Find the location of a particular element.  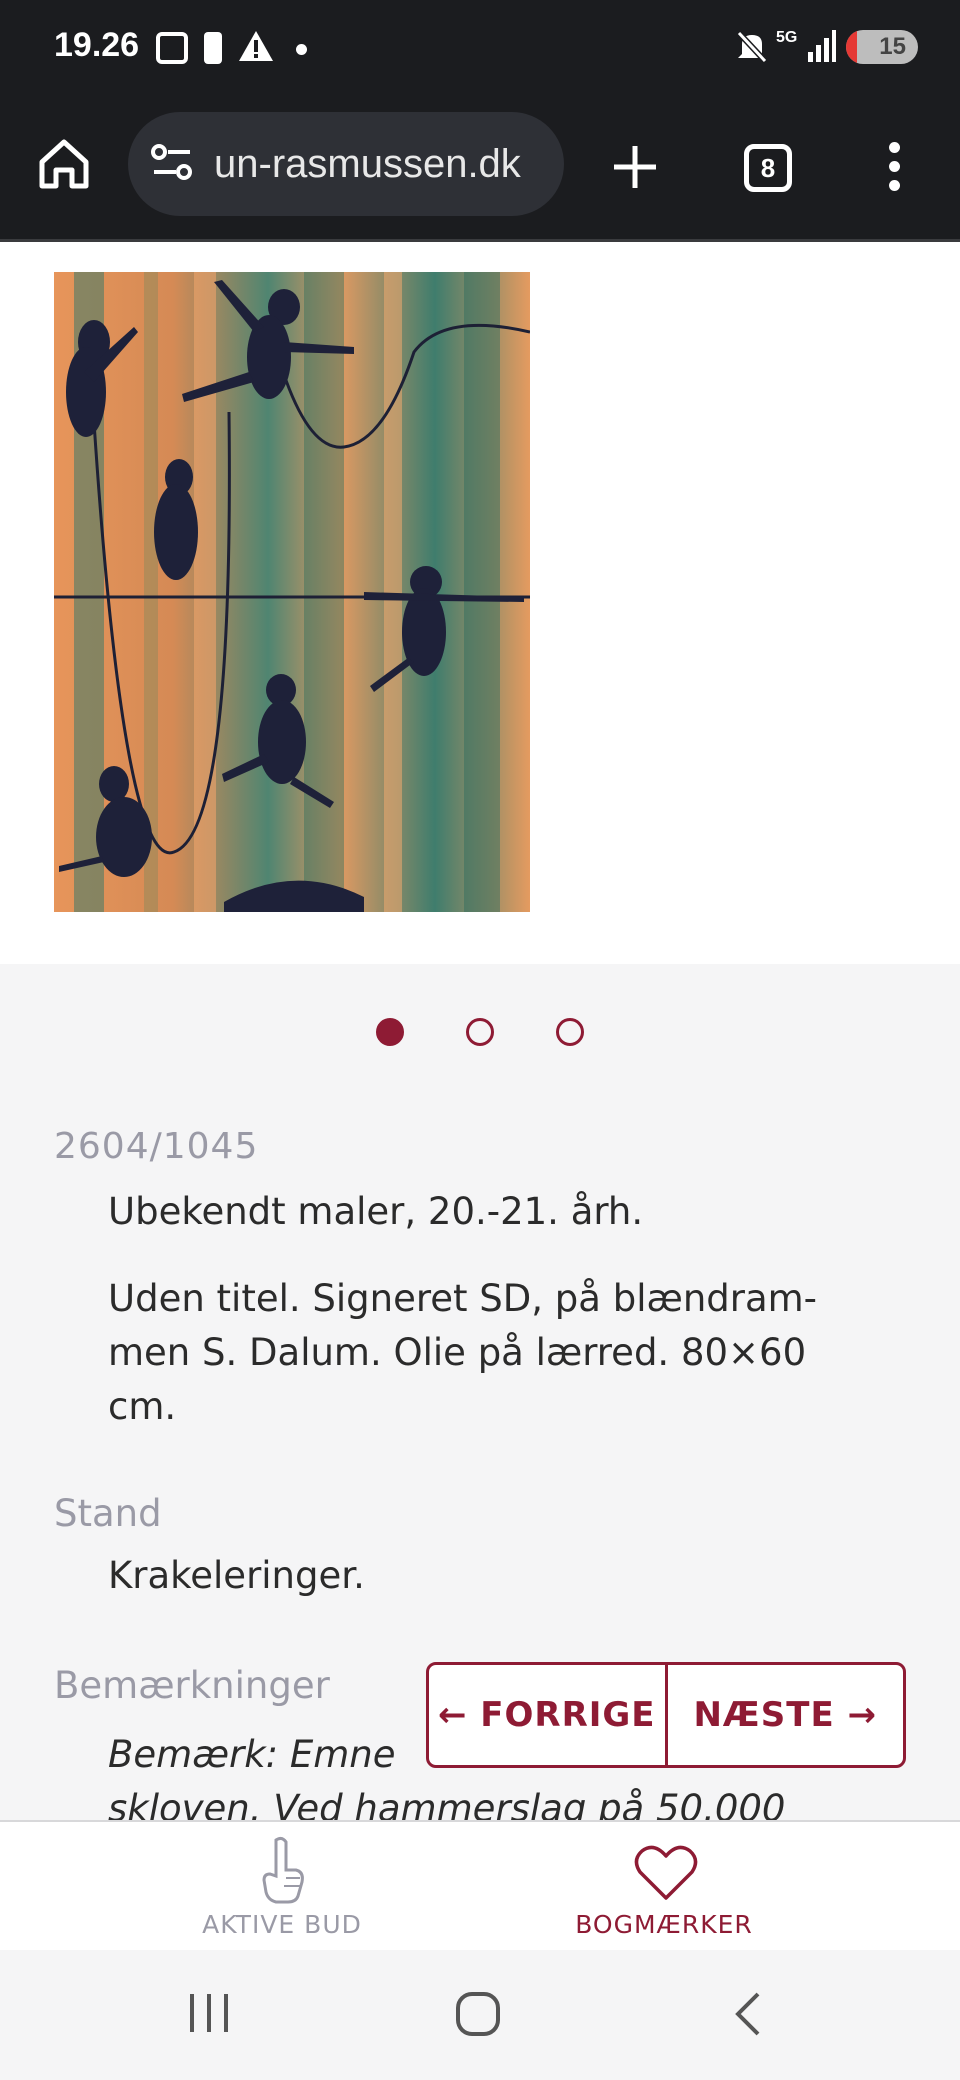

heart-icon is located at coordinates (666, 1872).